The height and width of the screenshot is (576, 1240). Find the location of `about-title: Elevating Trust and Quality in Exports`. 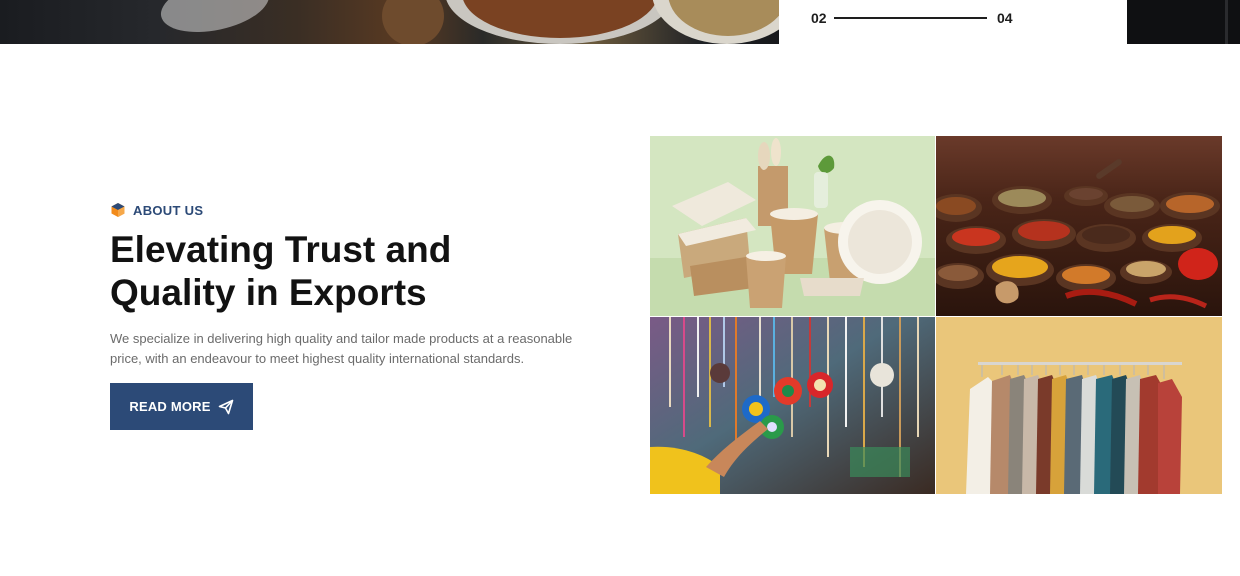

about-title: Elevating Trust and Quality in Exports is located at coordinates (345, 271).